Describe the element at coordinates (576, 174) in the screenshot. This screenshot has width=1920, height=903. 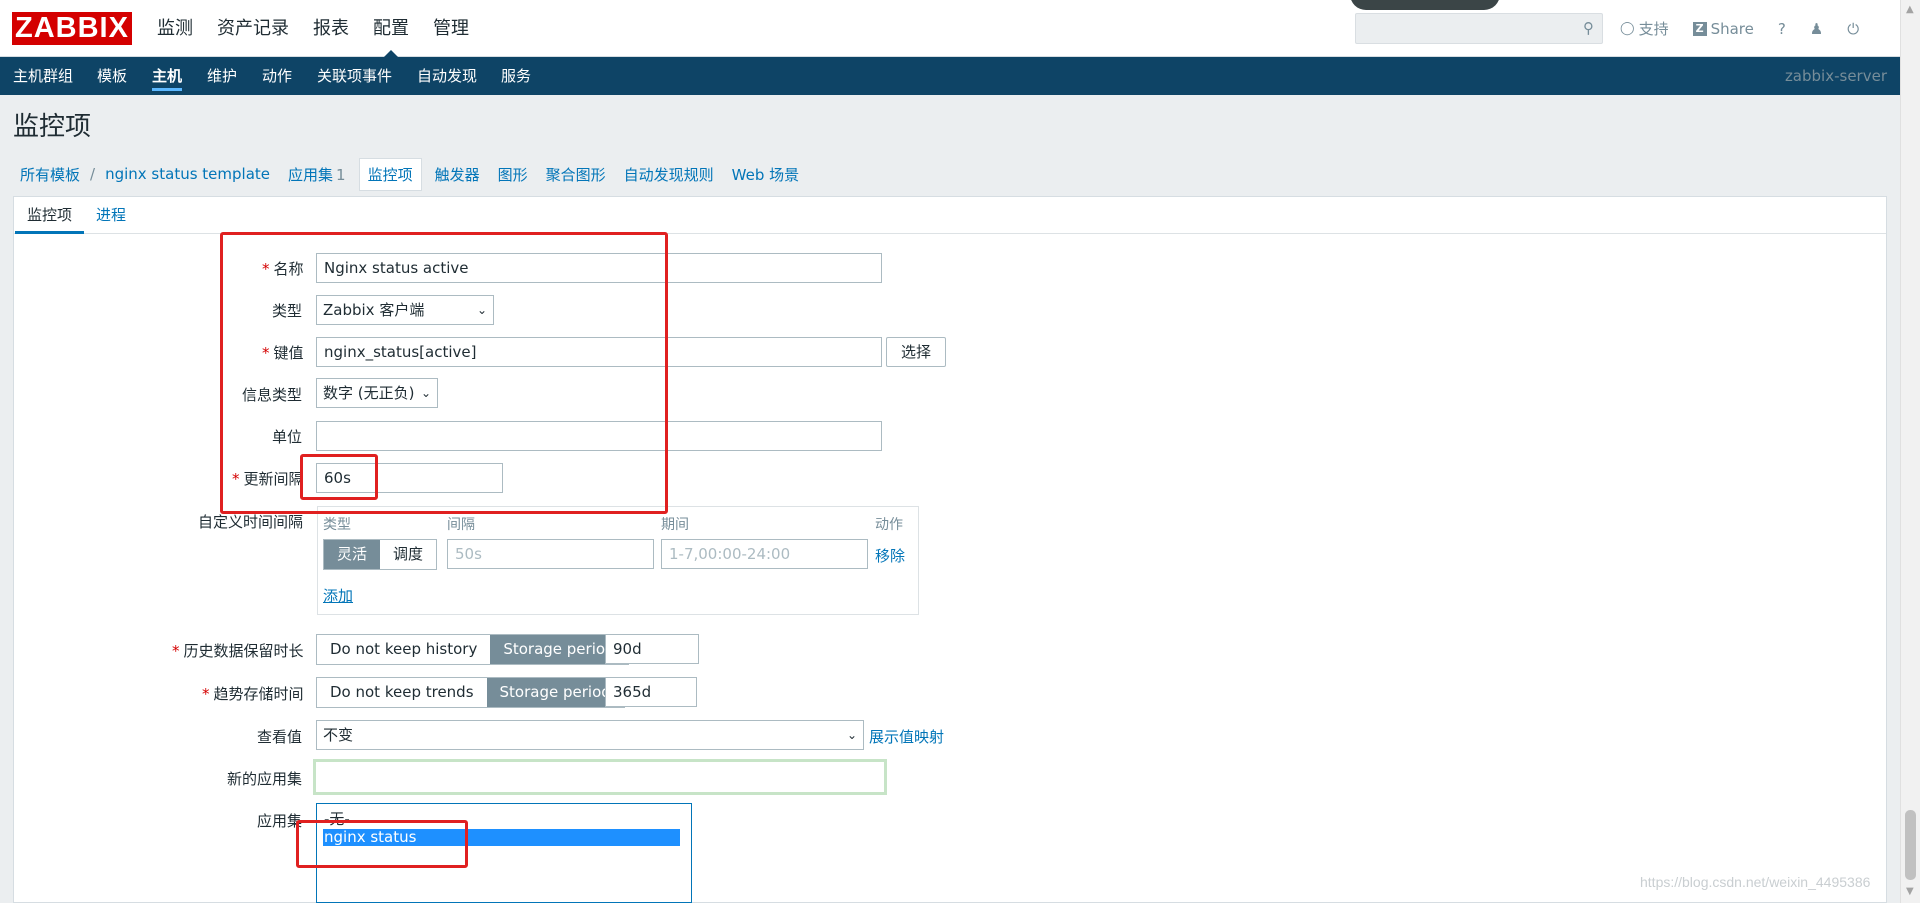
I see `breadcrumb-screens: 聚合图形` at that location.